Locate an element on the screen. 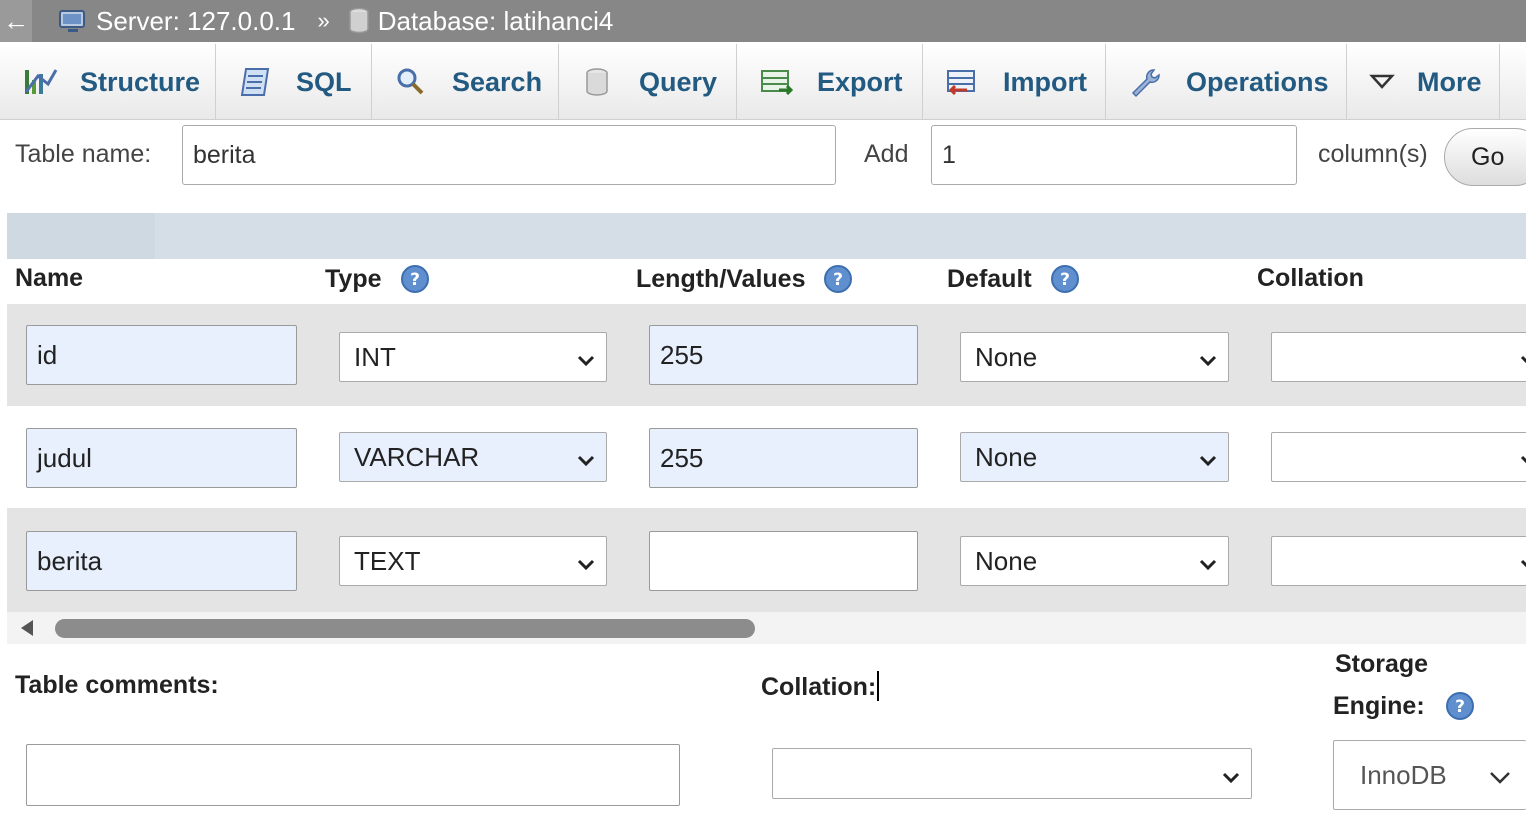 The image size is (1526, 826). server-label: Server: 127.0.0.1 is located at coordinates (196, 20).